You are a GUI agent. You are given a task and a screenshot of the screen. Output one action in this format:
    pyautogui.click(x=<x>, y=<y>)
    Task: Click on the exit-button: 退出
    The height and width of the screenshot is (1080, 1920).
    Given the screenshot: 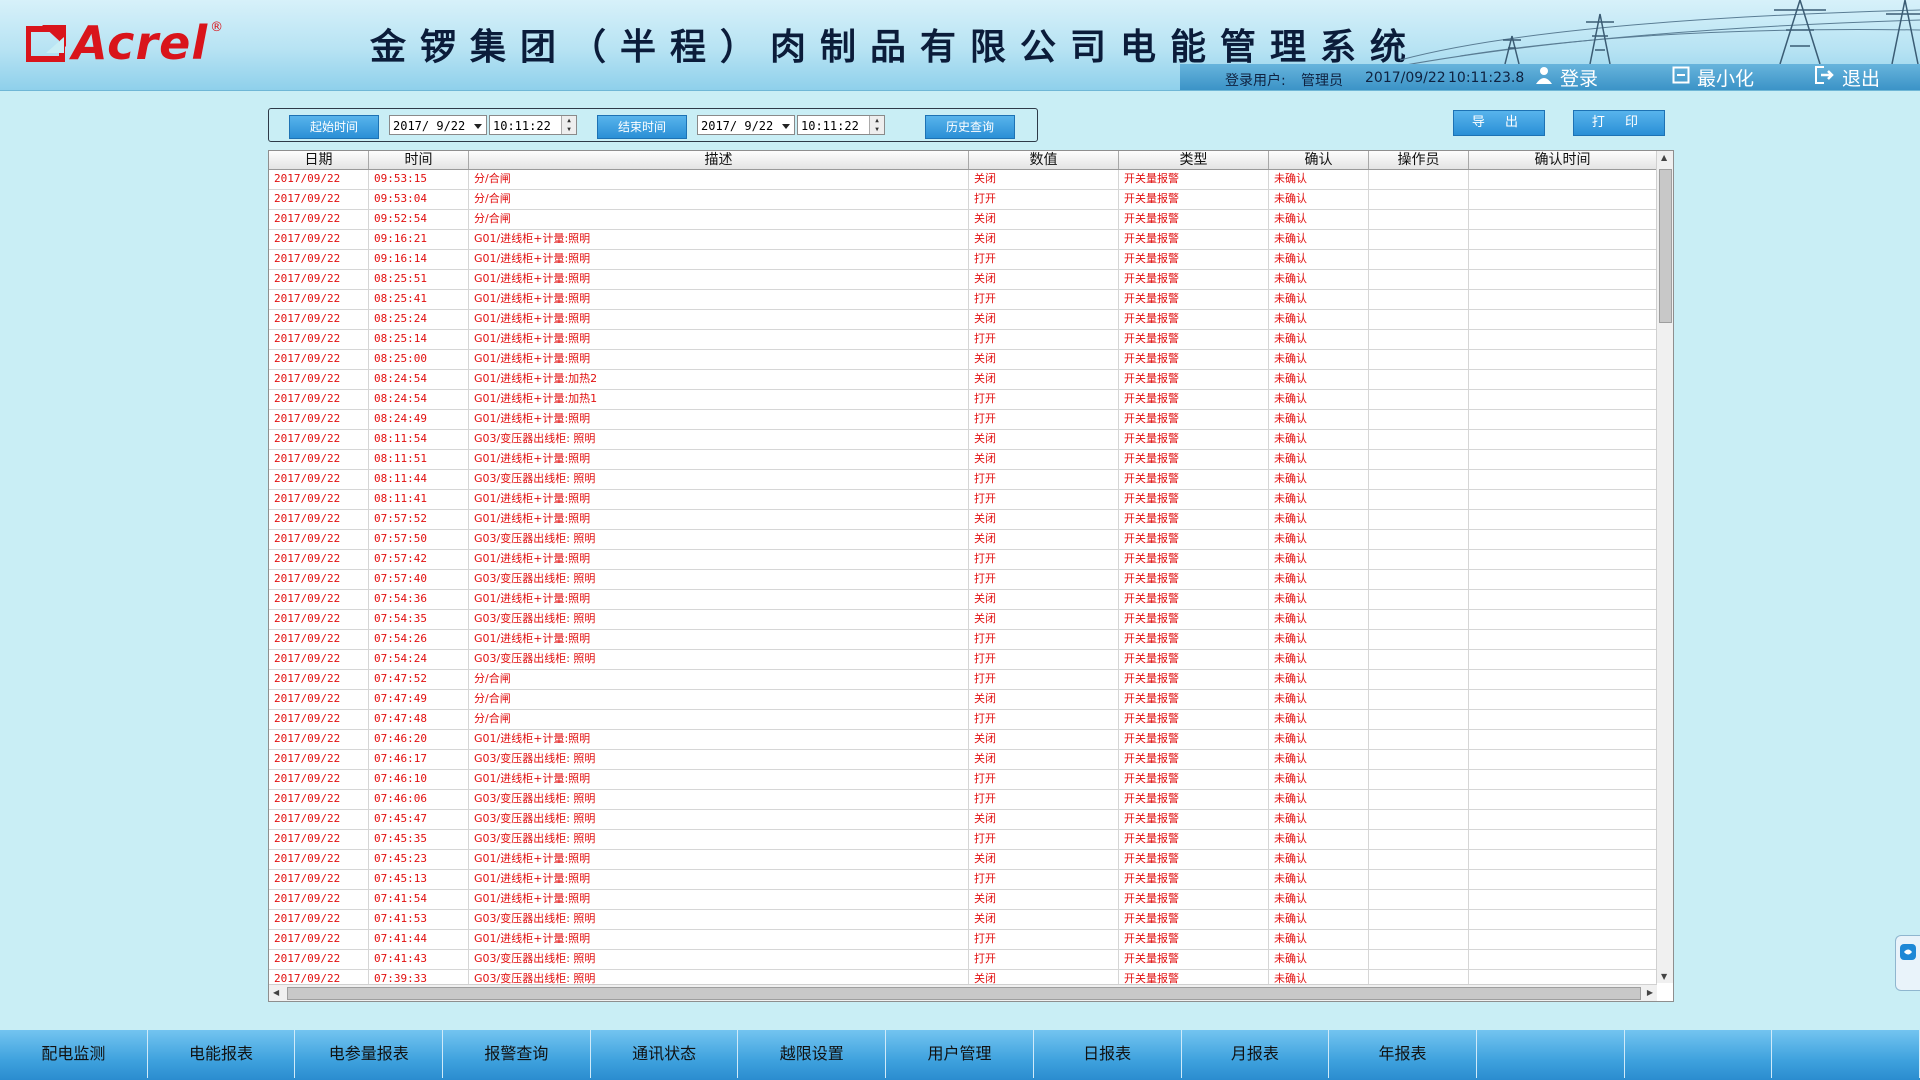 What is the action you would take?
    pyautogui.click(x=1847, y=77)
    